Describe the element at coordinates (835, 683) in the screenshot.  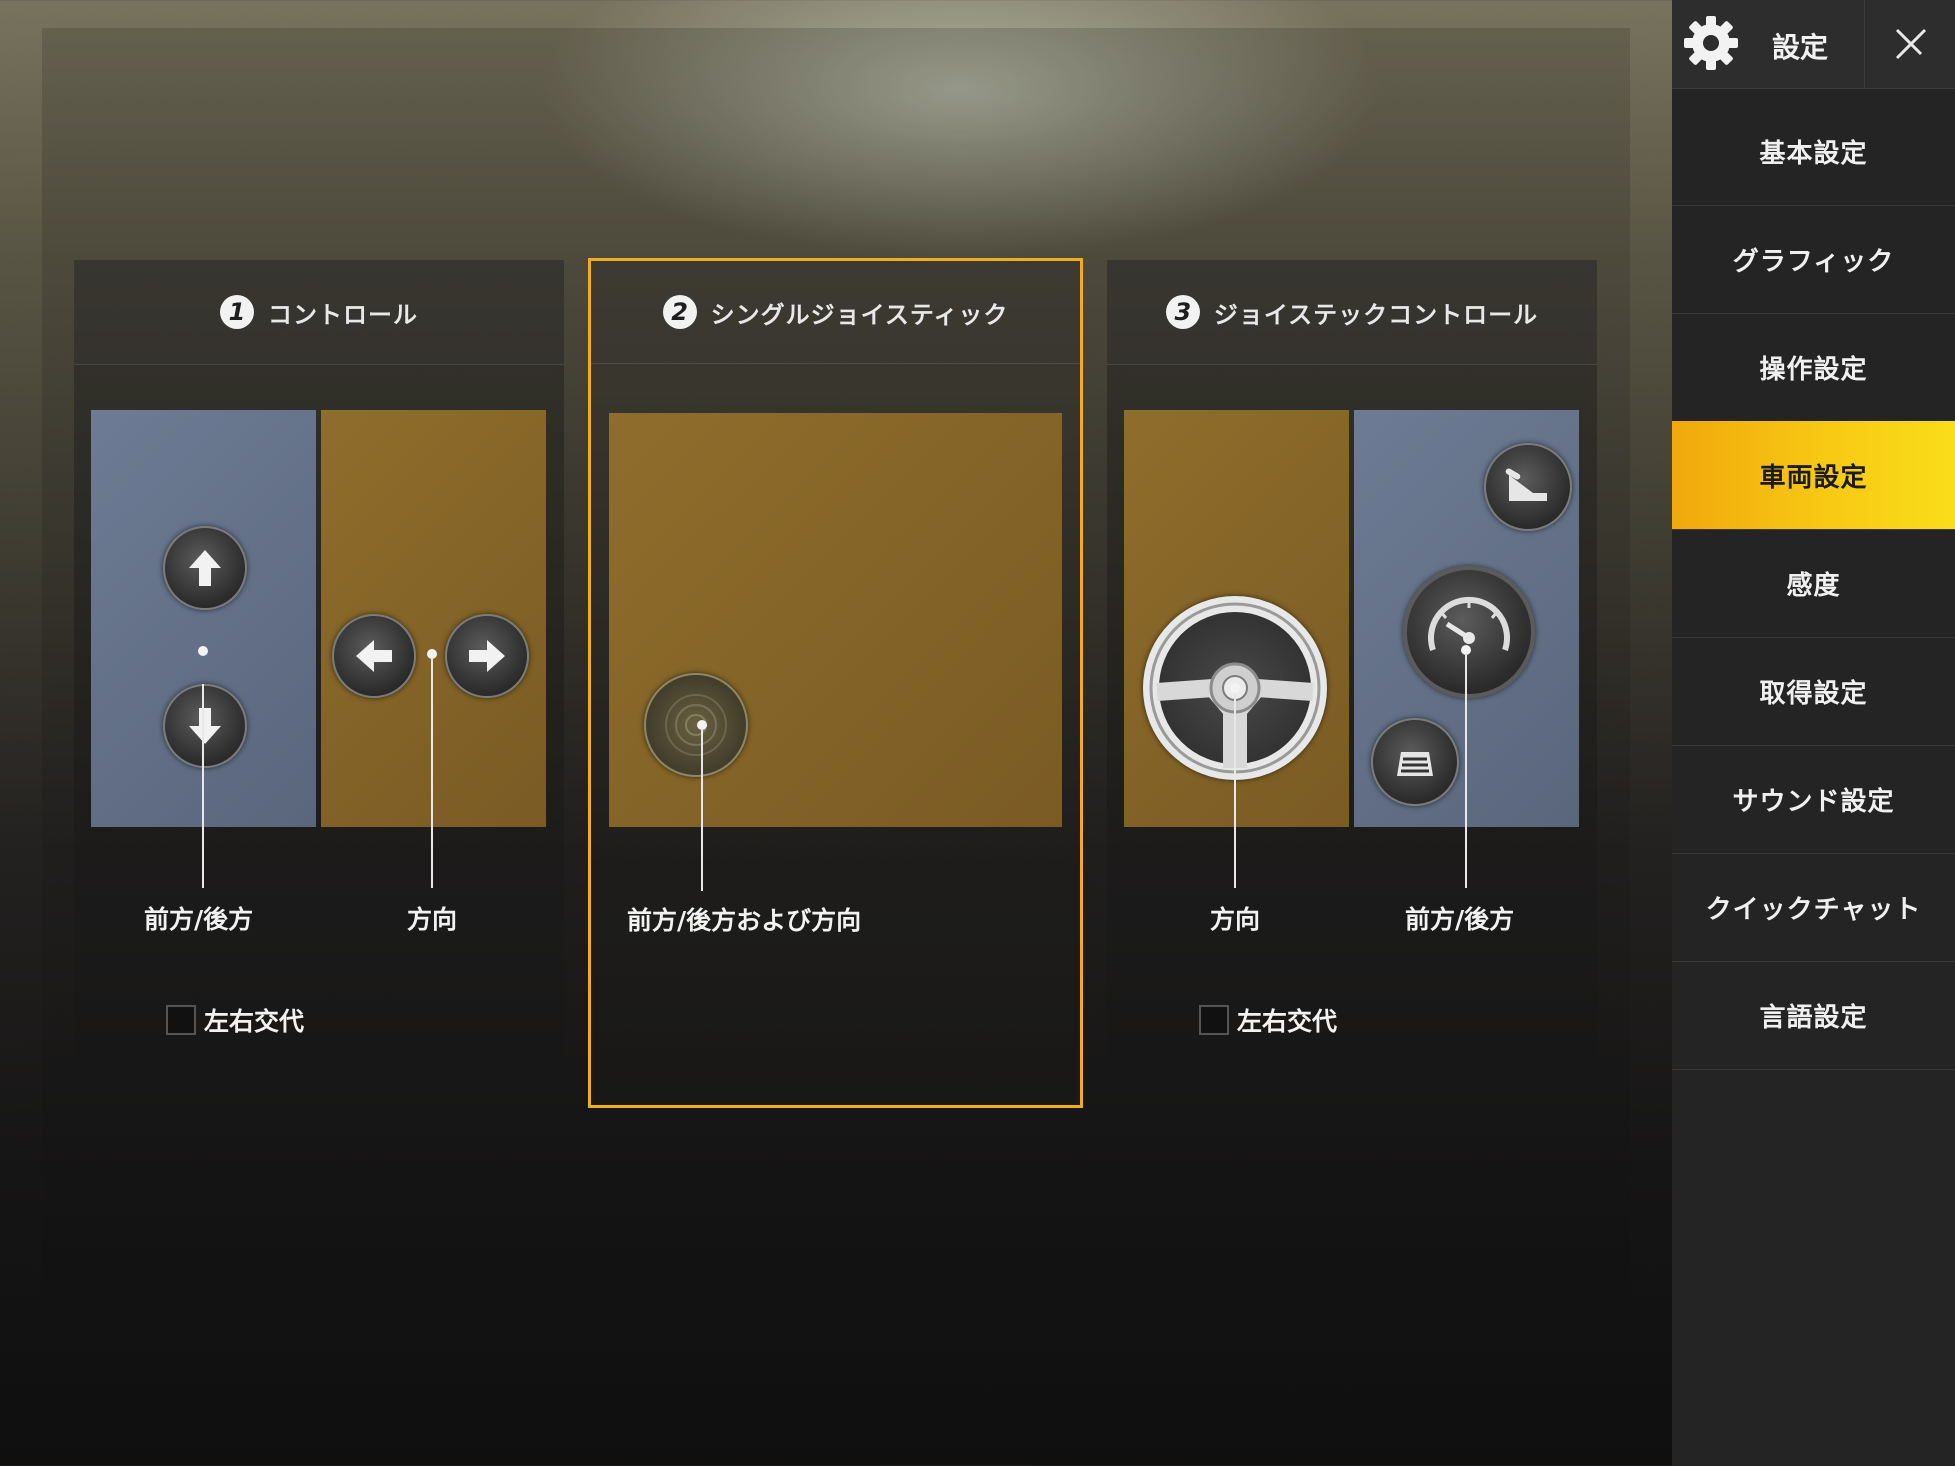
I see `option-card-single-joystick: 2 シングルジョイスティック 前方/後方および方向` at that location.